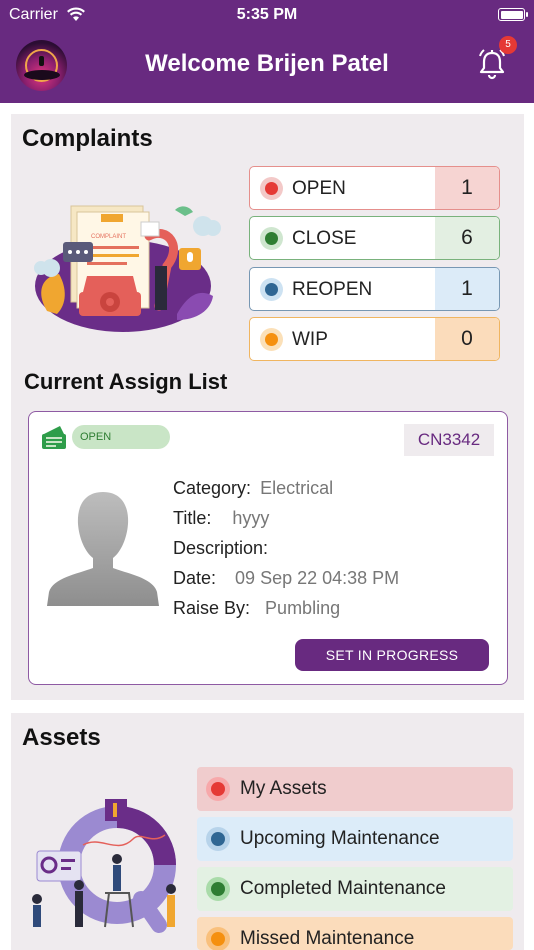  I want to click on field-category: Category: Electrical, so click(253, 488).